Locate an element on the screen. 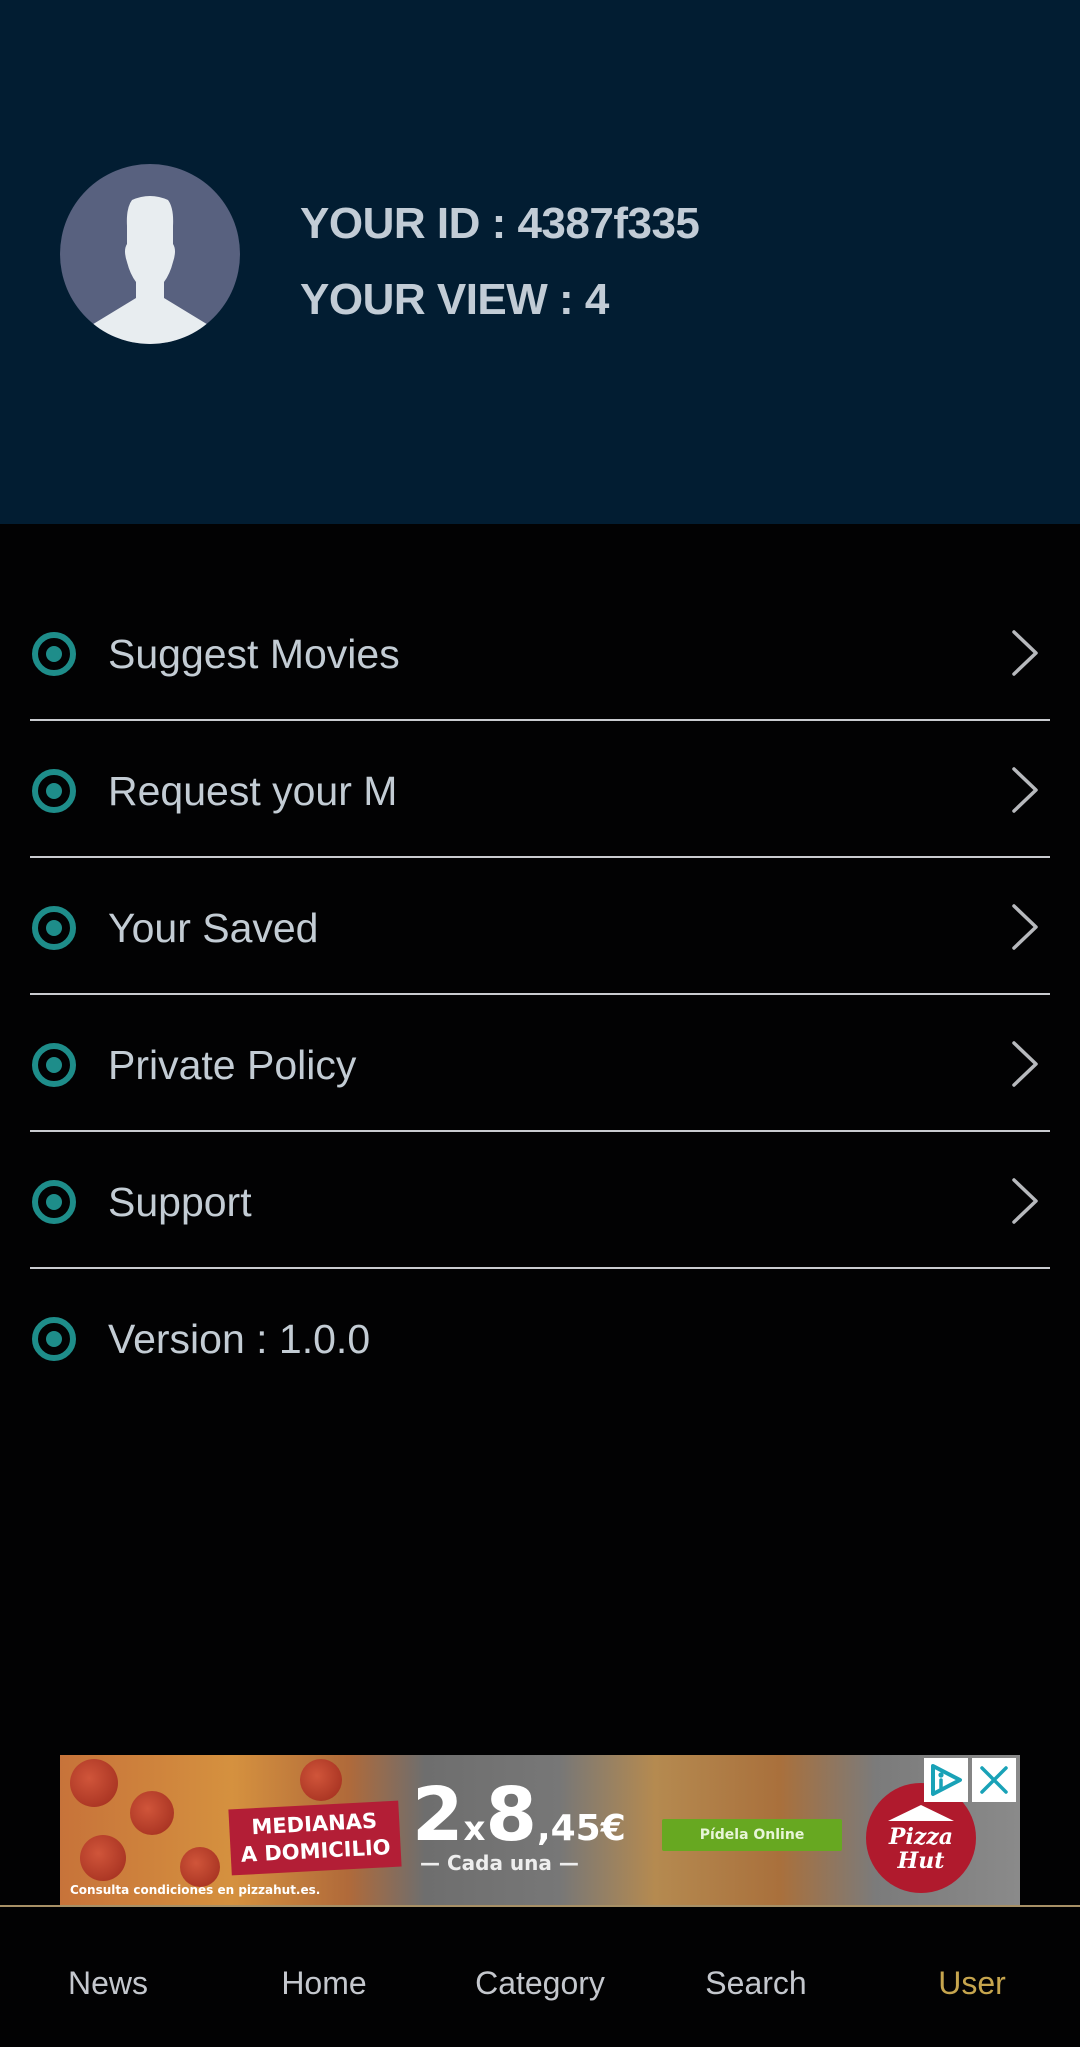 The height and width of the screenshot is (2047, 1080). ad-choices-icon is located at coordinates (946, 1780).